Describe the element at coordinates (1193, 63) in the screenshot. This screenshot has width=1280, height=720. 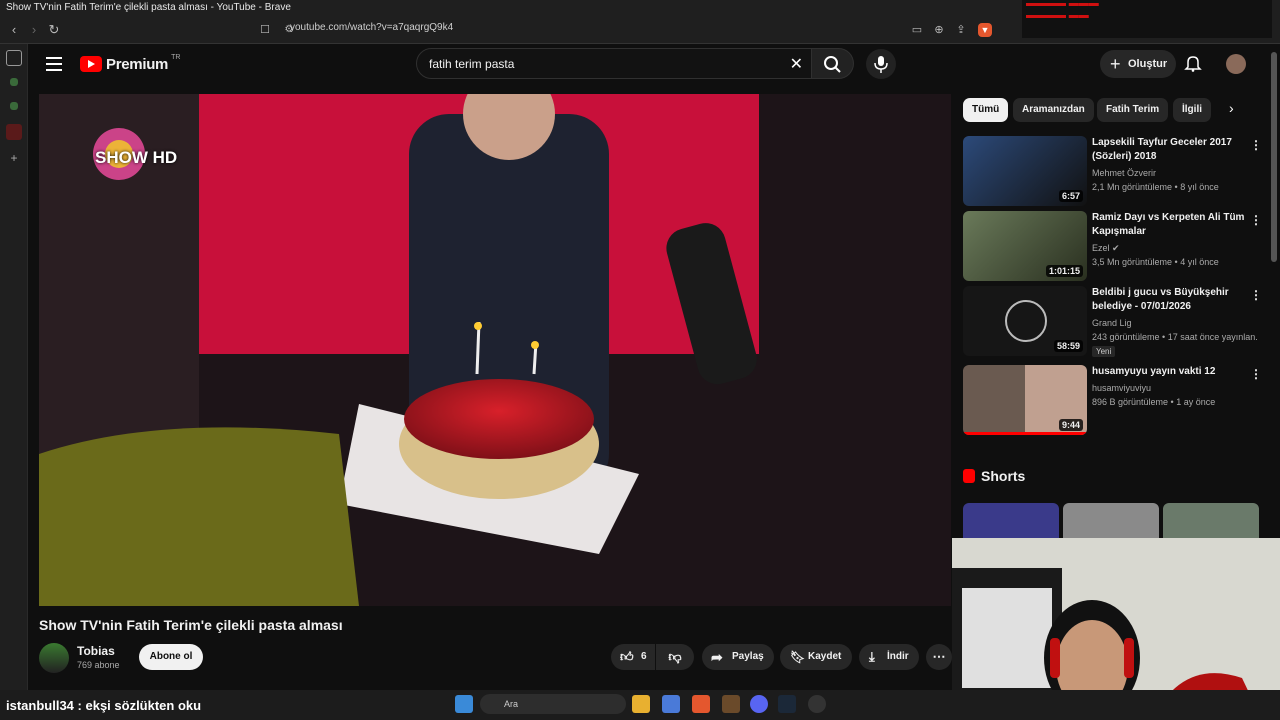
I see `notifications-icon` at that location.